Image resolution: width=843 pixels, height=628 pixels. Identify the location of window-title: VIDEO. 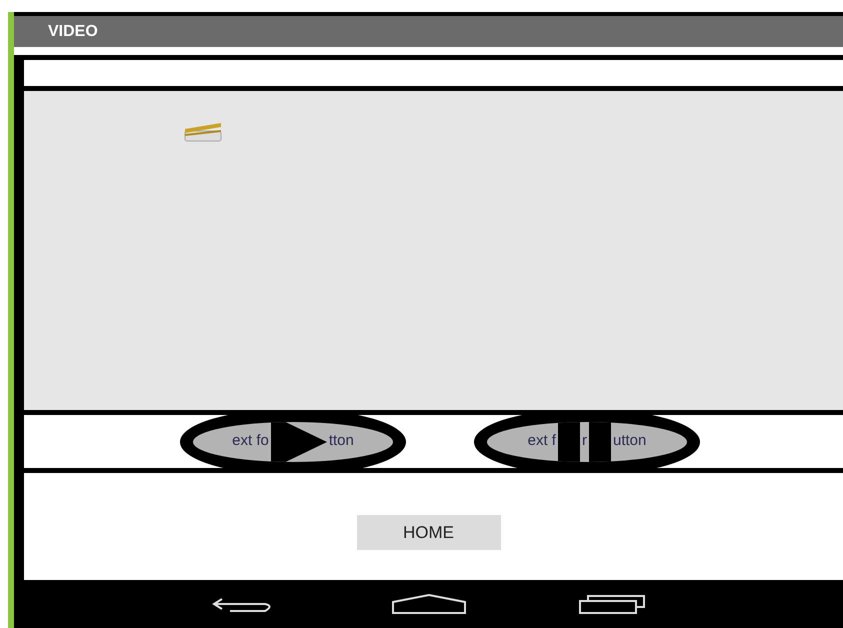
(73, 32).